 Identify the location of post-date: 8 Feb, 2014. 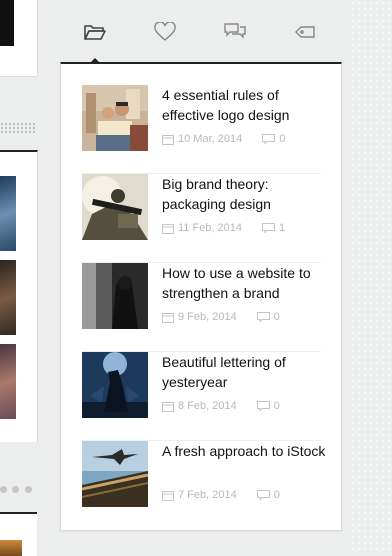
(207, 406).